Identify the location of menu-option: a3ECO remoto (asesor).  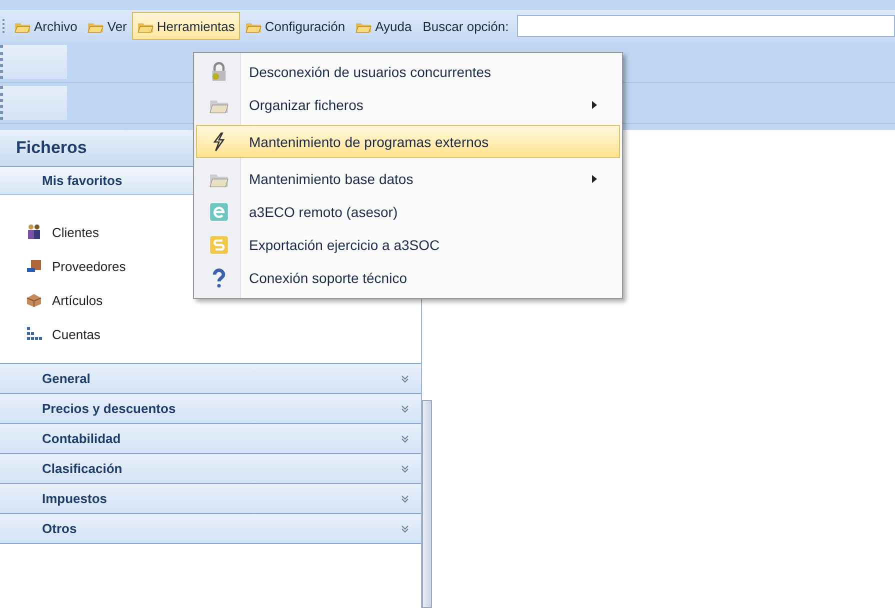
(408, 211).